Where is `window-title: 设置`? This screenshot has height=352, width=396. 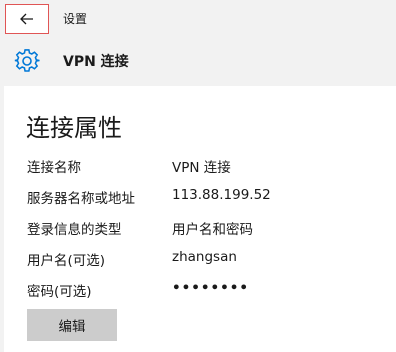 window-title: 设置 is located at coordinates (75, 19).